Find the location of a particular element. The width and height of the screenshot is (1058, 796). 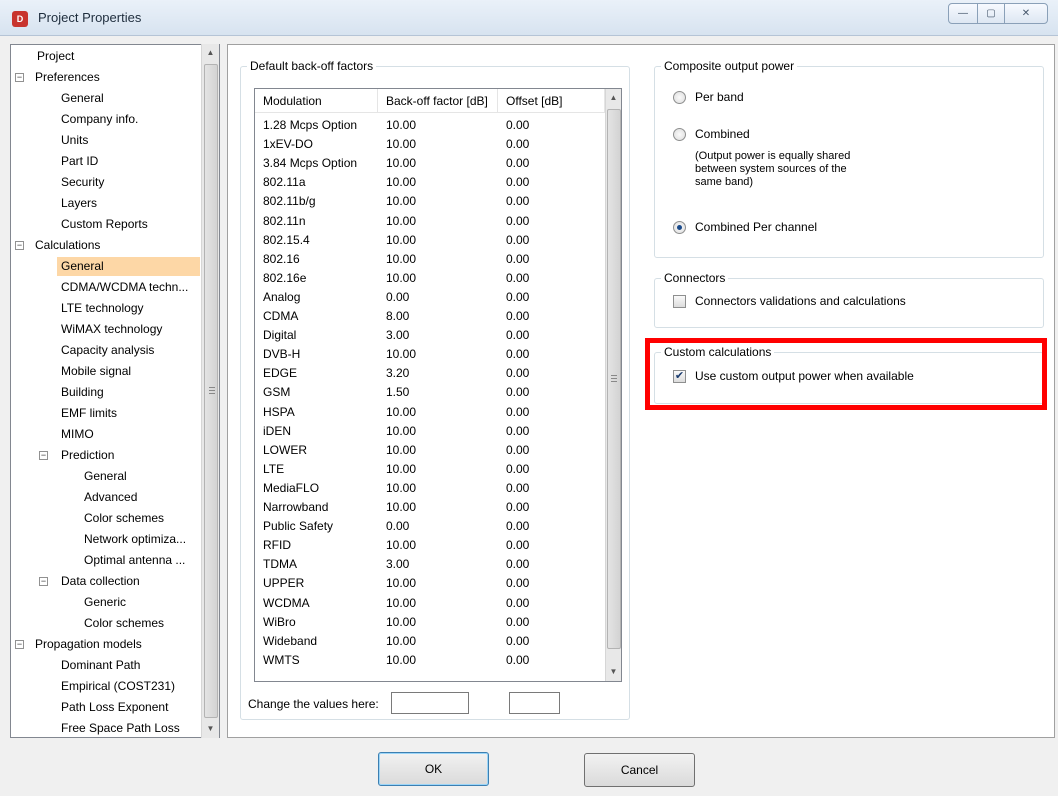

modulation-cell: LTE is located at coordinates (316, 469).